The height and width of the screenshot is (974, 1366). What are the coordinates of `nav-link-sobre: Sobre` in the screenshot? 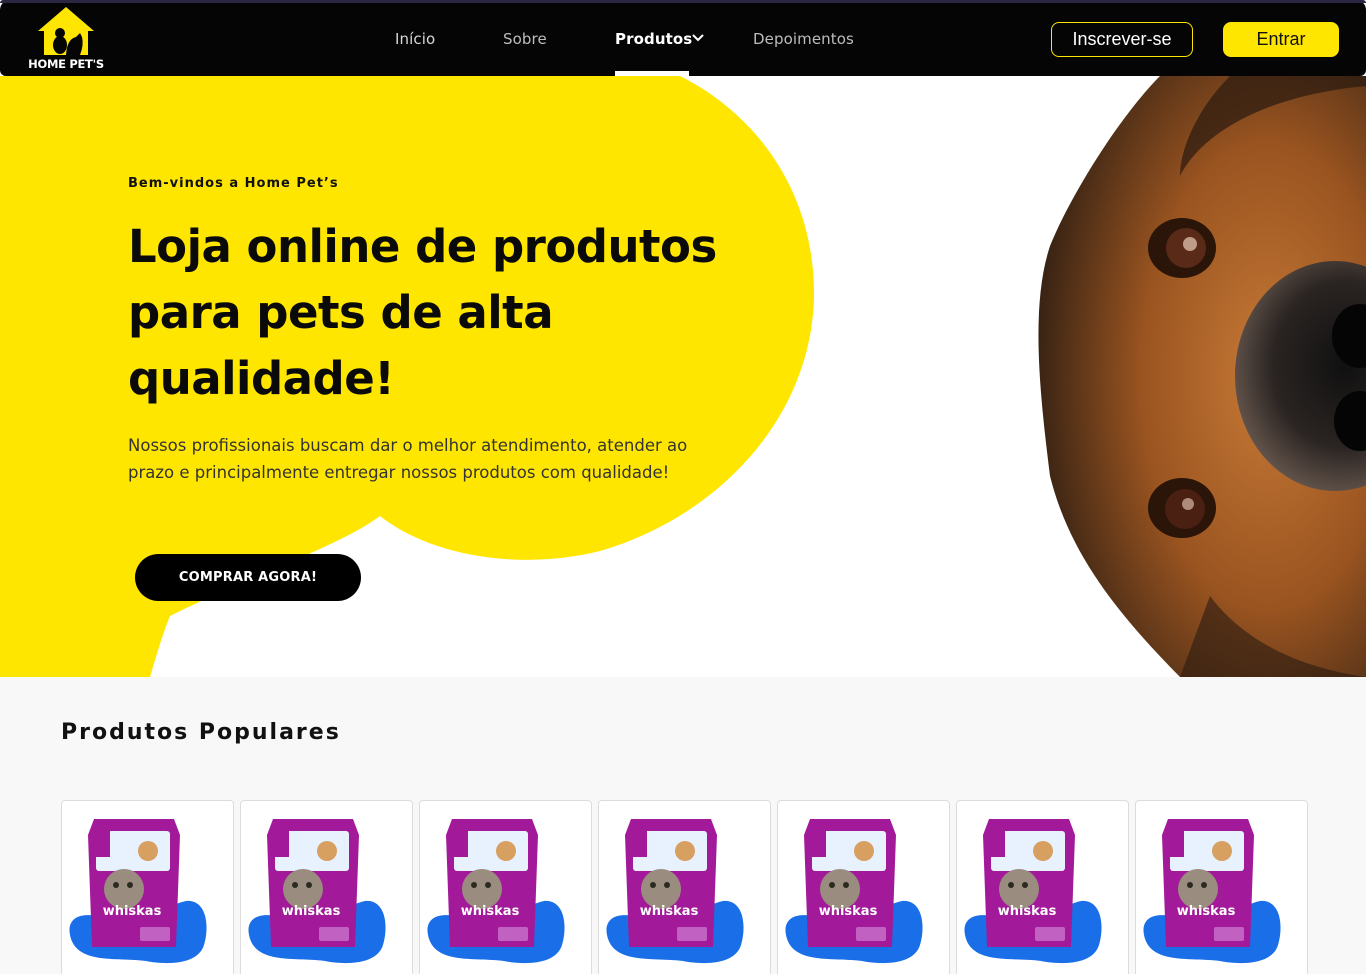 It's located at (525, 39).